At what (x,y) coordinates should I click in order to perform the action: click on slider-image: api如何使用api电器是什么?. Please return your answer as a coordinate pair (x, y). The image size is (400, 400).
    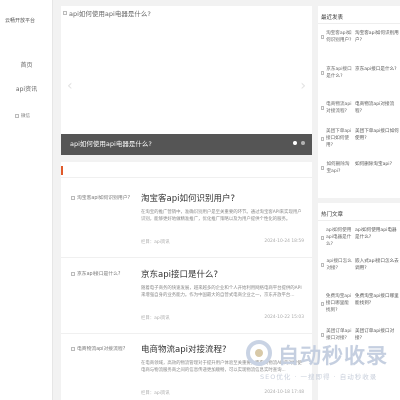
    Looking at the image, I should click on (107, 13).